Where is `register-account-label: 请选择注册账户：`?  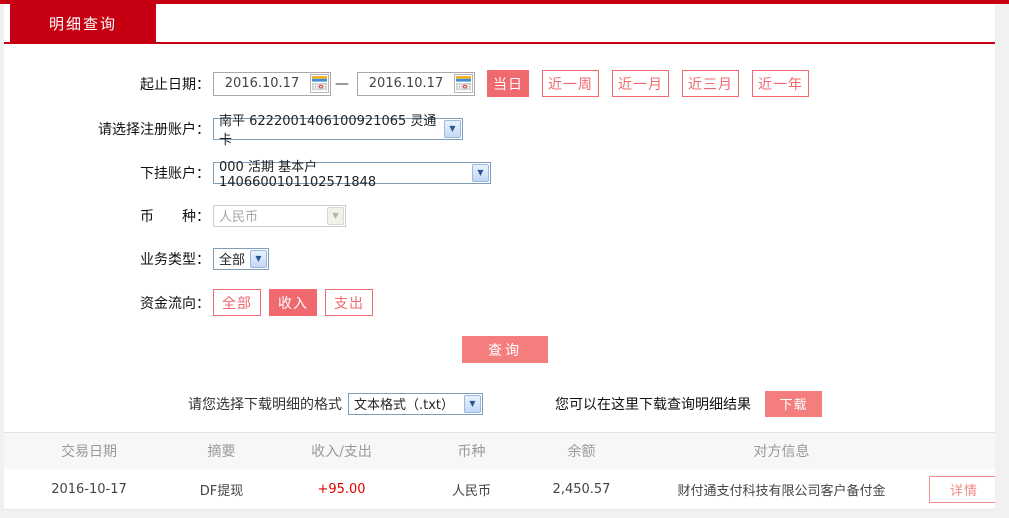 register-account-label: 请选择注册账户： is located at coordinates (154, 129).